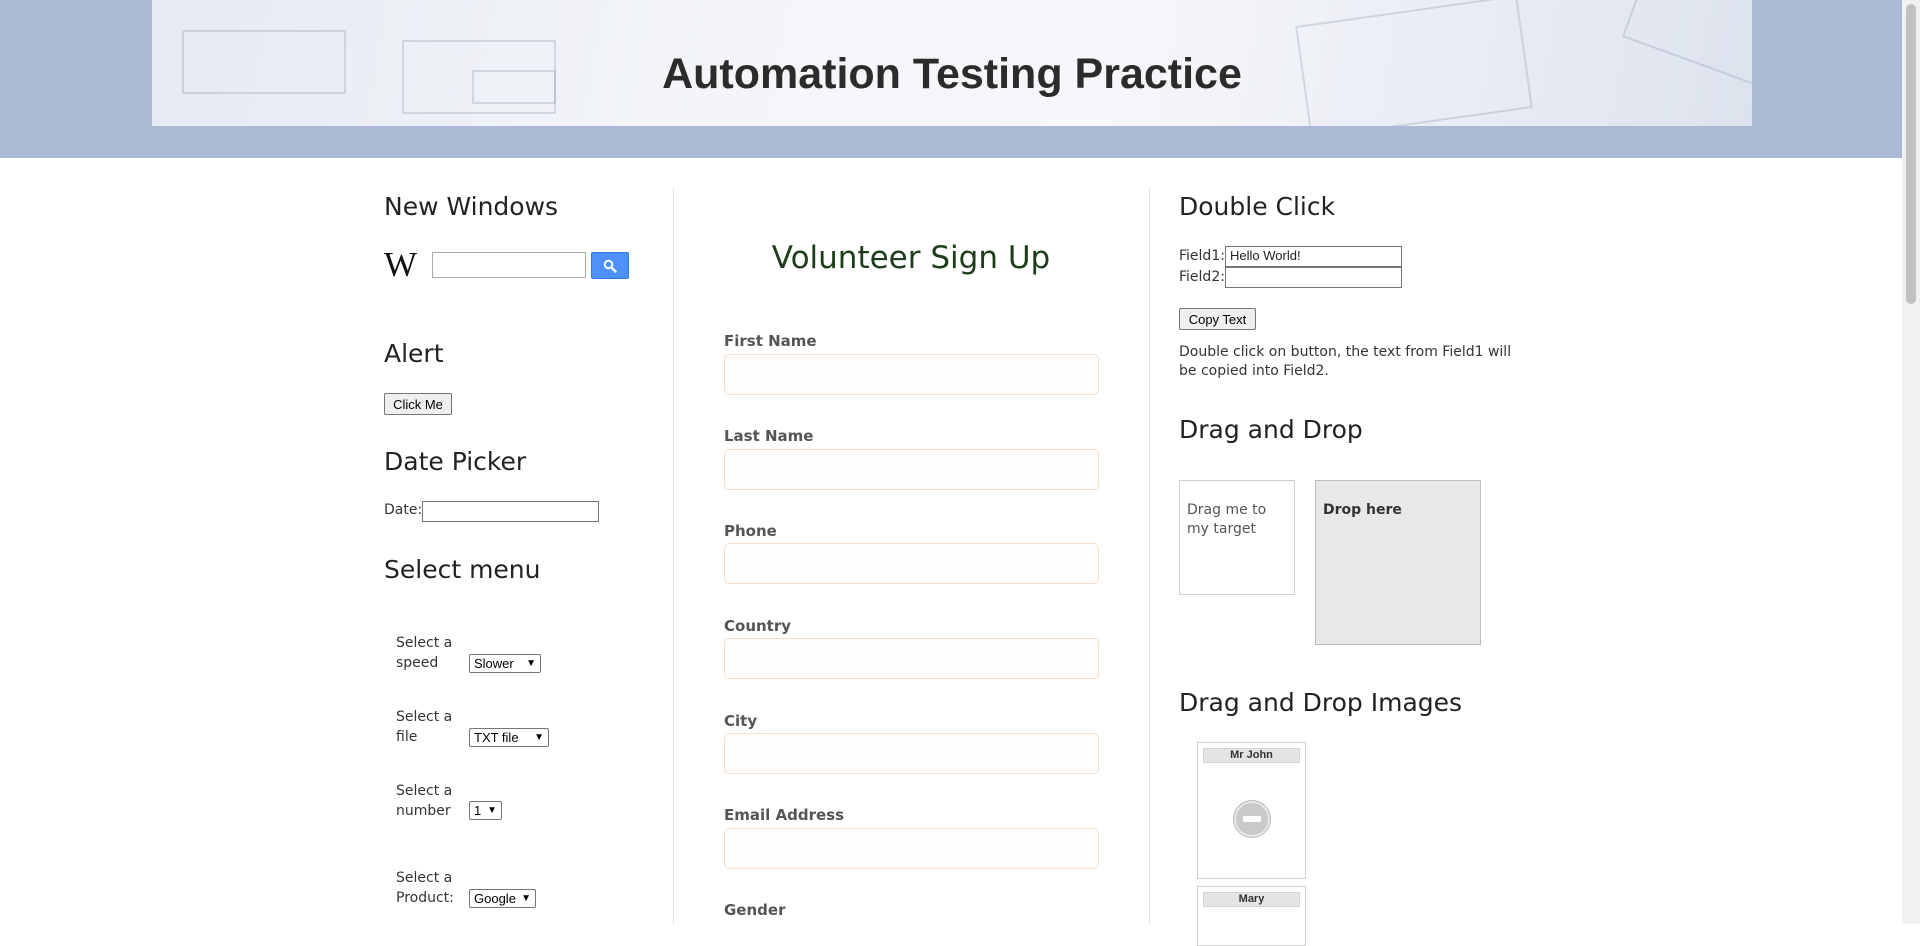  Describe the element at coordinates (418, 404) in the screenshot. I see `alert-click-me-button: Click Me` at that location.